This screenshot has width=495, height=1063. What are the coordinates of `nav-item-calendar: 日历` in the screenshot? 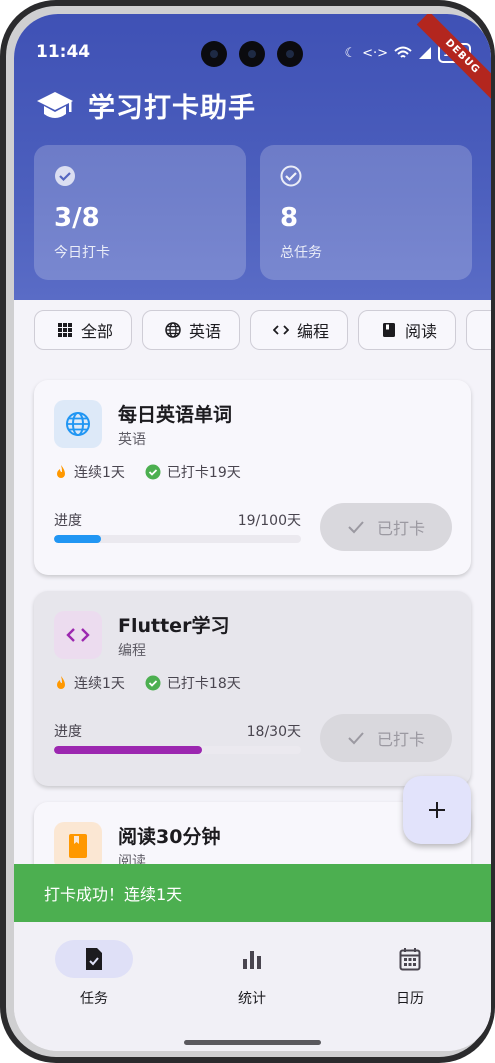 It's located at (410, 974).